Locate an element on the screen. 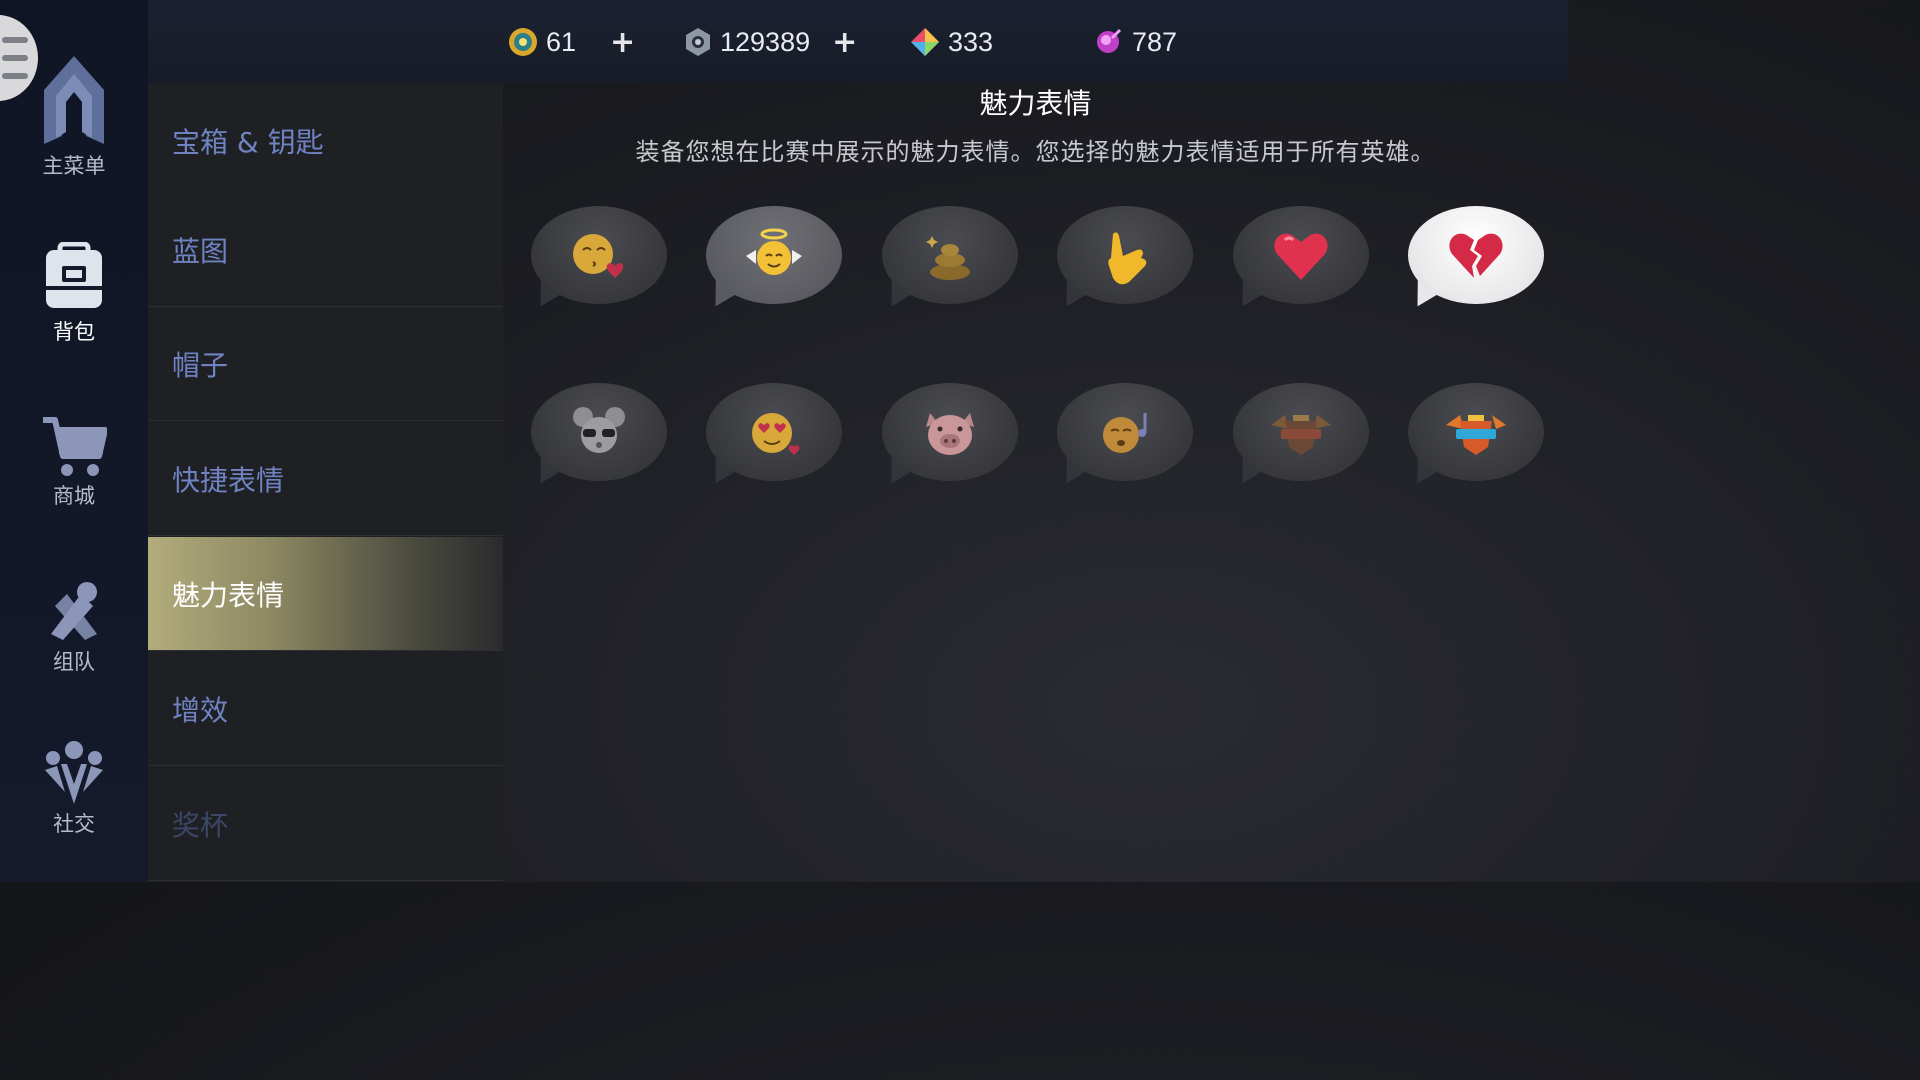  nav-team: 组队 is located at coordinates (74, 627).